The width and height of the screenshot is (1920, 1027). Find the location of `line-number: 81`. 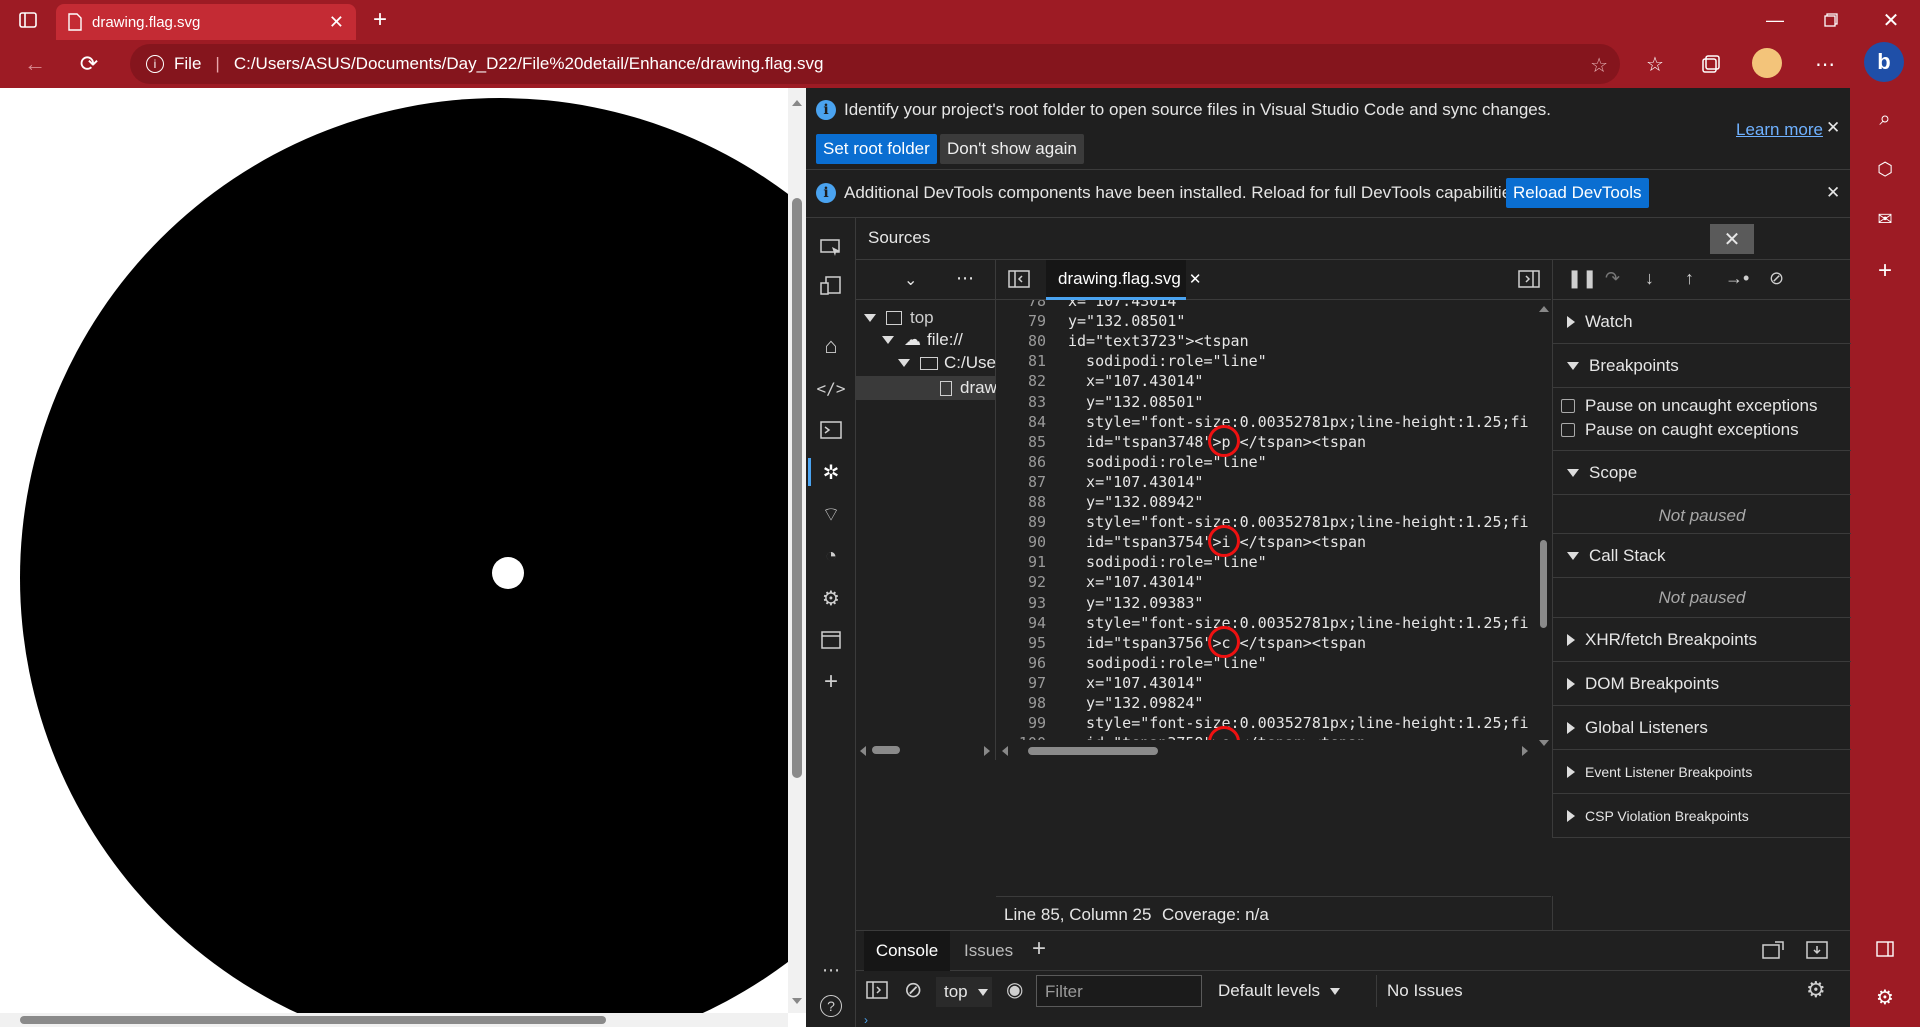

line-number: 81 is located at coordinates (1021, 361).